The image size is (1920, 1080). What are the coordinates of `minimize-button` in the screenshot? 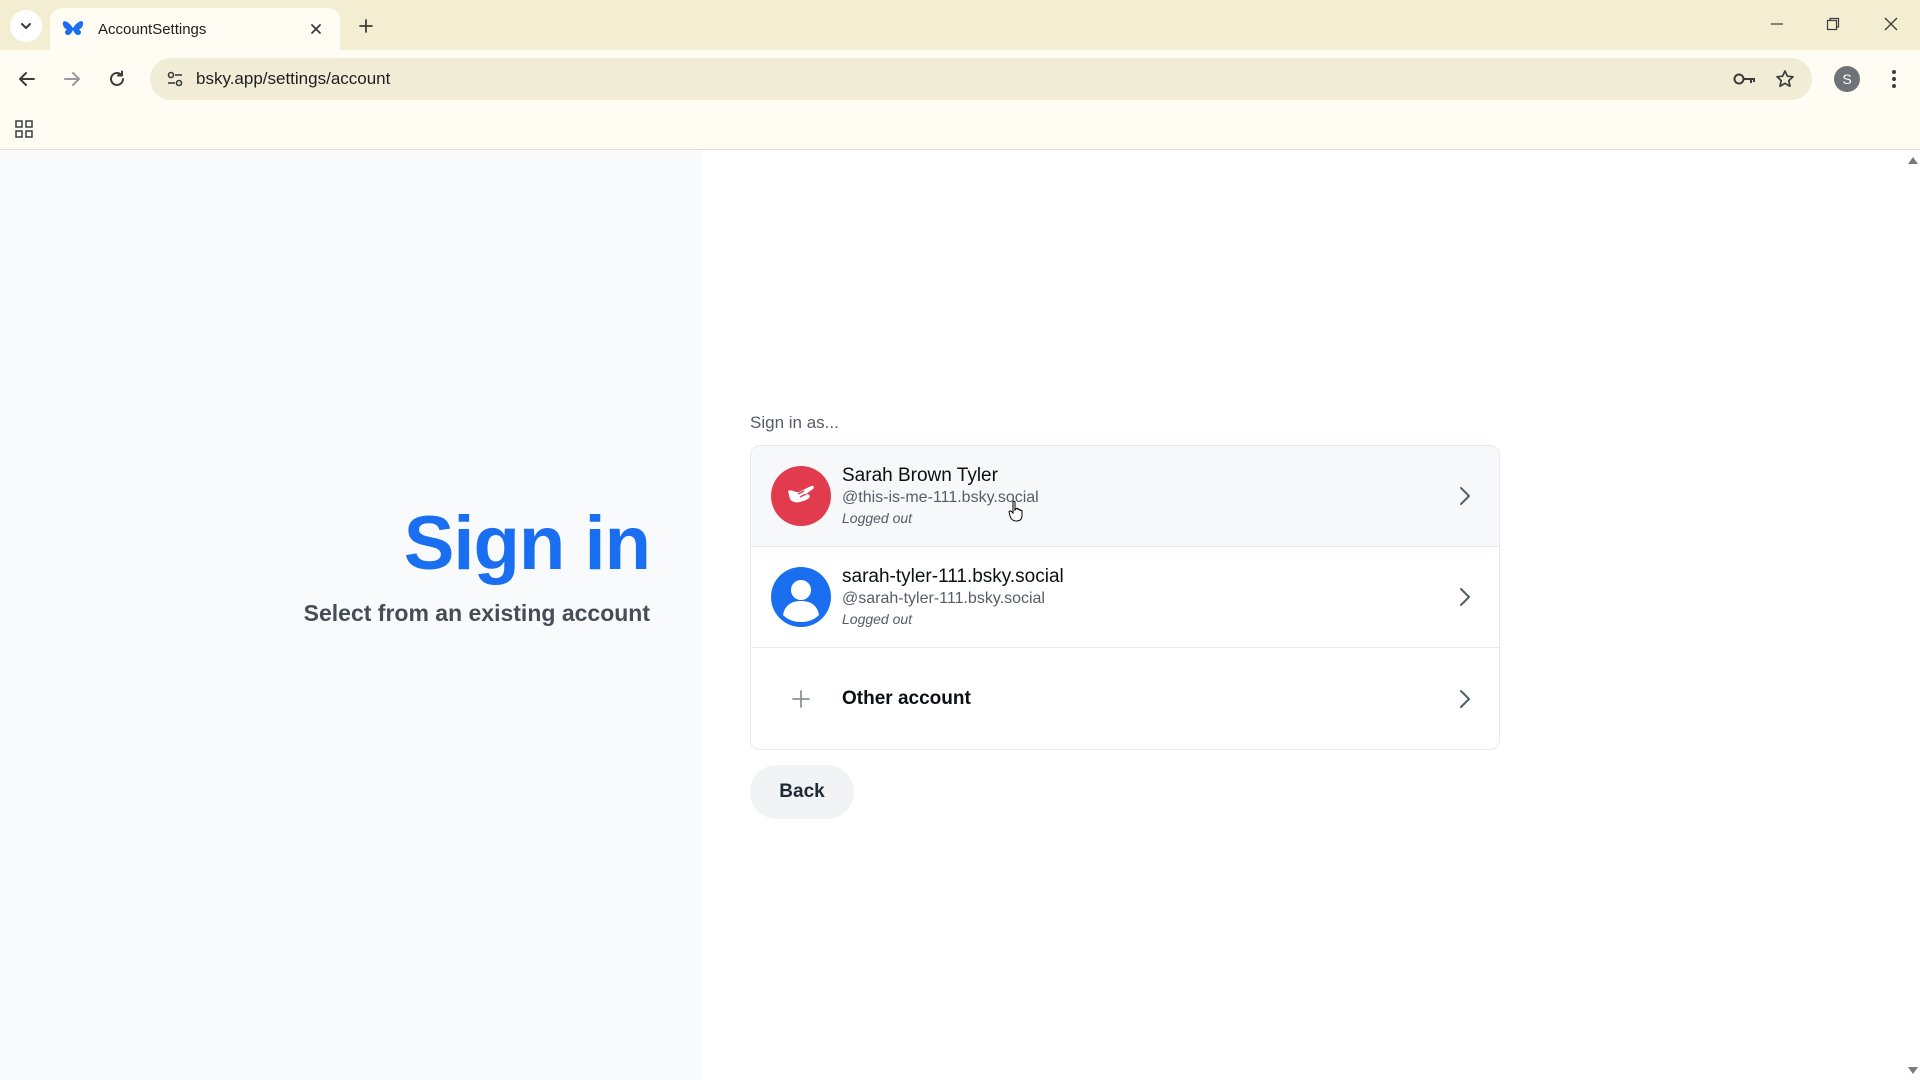 It's located at (1777, 24).